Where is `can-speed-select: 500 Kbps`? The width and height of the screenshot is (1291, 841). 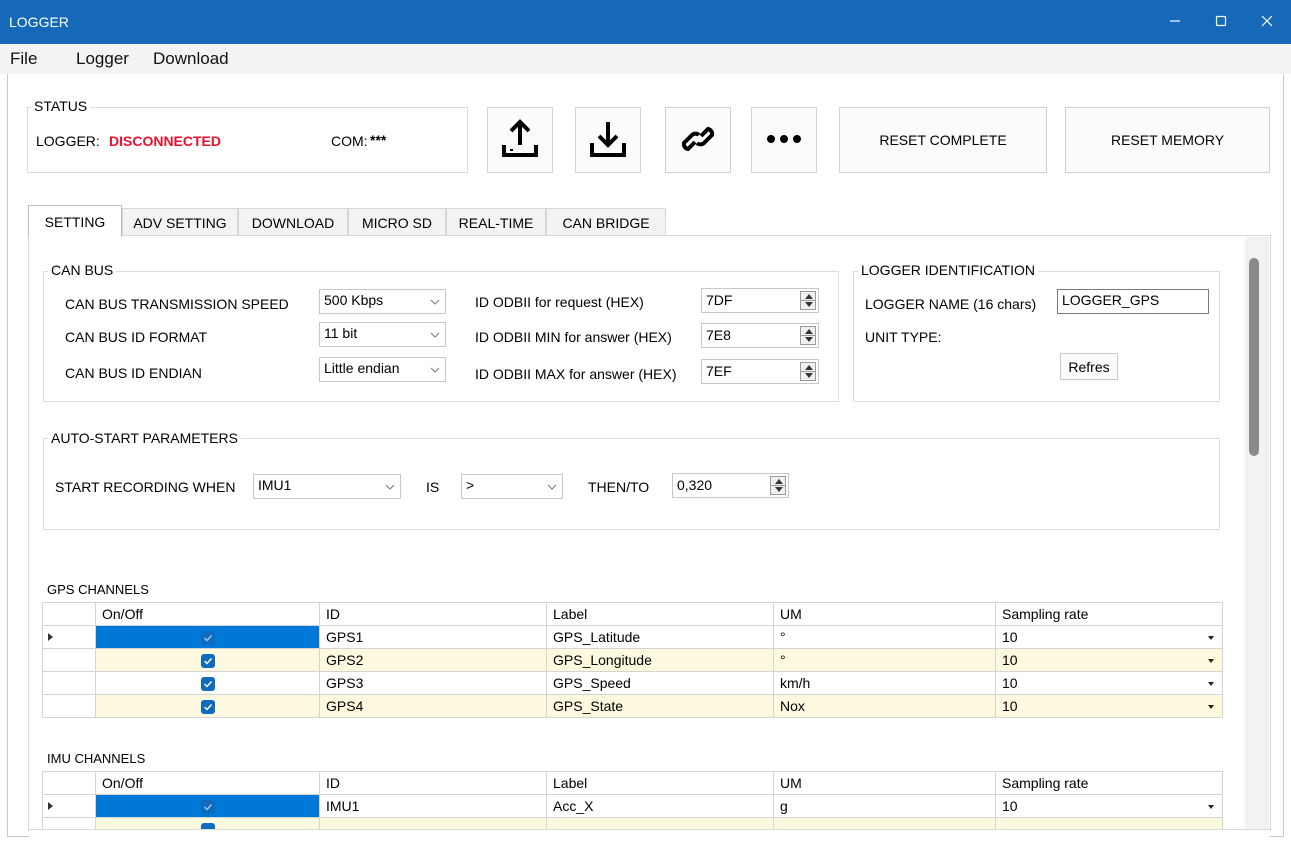 can-speed-select: 500 Kbps is located at coordinates (382, 301).